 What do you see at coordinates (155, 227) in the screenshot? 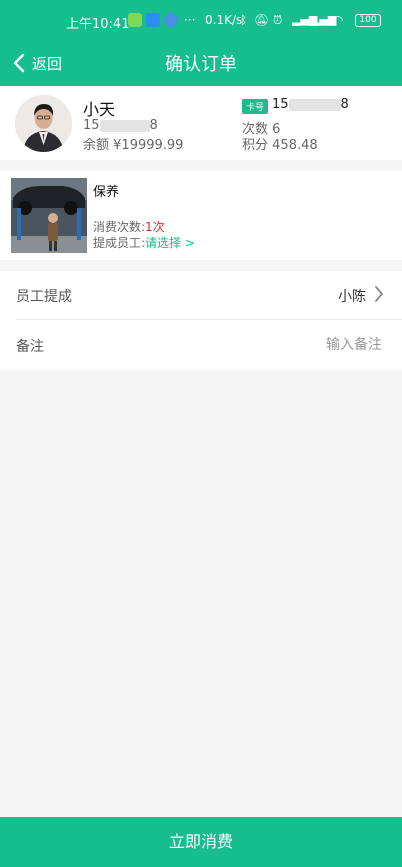
I see `count-value: 1次` at bounding box center [155, 227].